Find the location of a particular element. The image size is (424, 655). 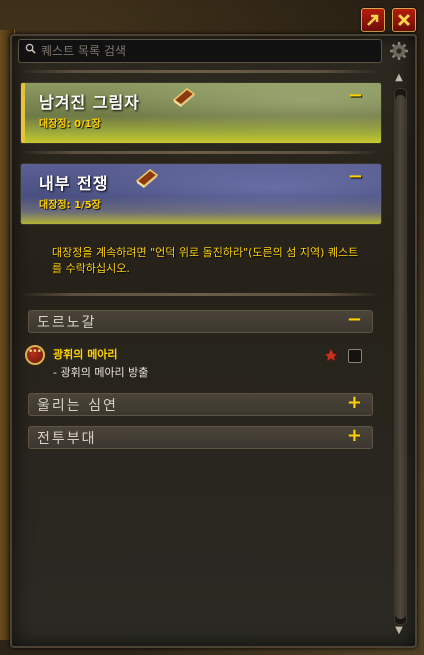

scrollbar-thumb is located at coordinates (400, 357).